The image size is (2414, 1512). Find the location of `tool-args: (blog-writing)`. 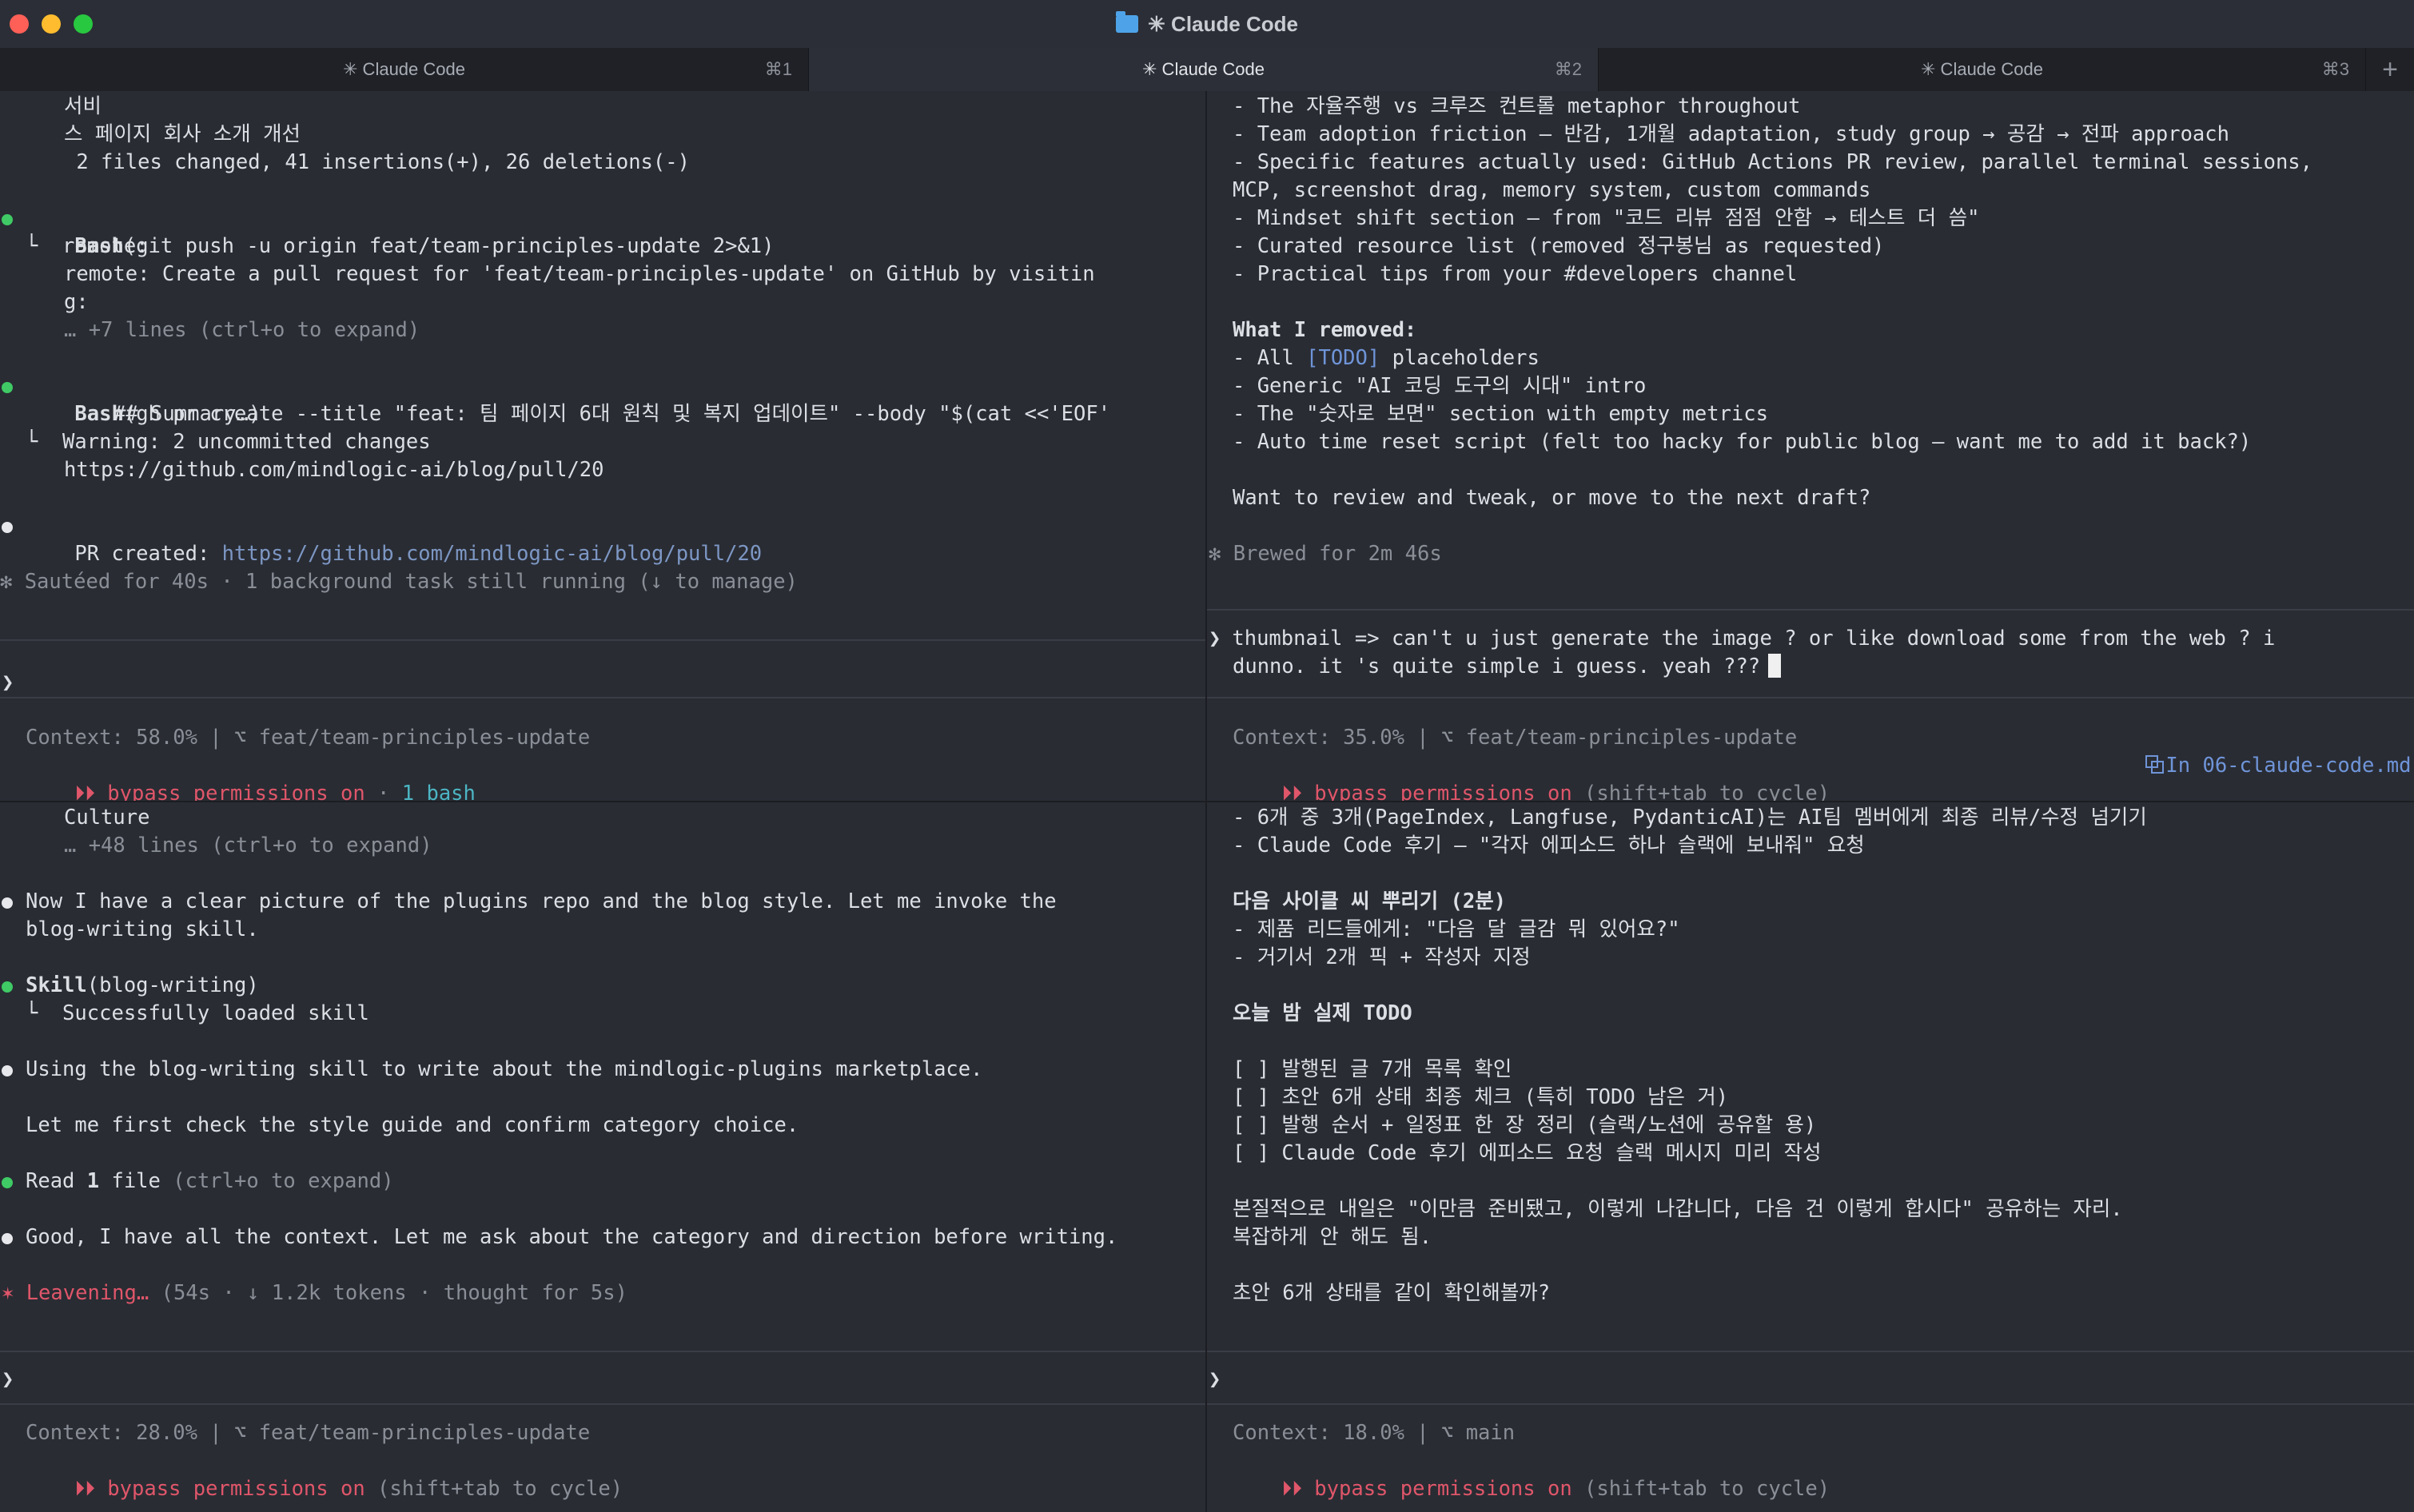

tool-args: (blog-writing) is located at coordinates (172, 985).